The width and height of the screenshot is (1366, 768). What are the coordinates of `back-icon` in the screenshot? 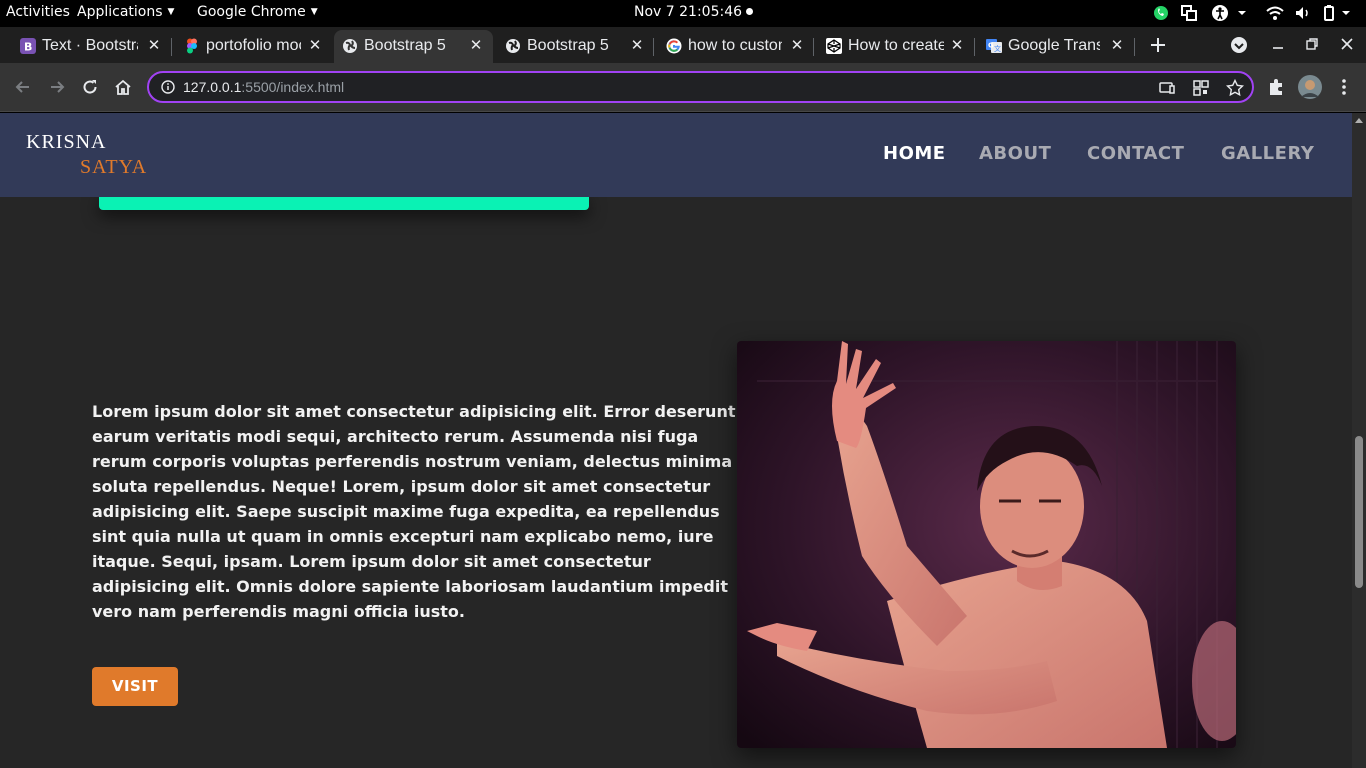 It's located at (23, 87).